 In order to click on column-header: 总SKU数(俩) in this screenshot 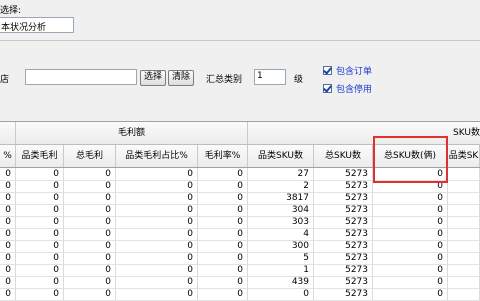, I will do `click(410, 156)`.